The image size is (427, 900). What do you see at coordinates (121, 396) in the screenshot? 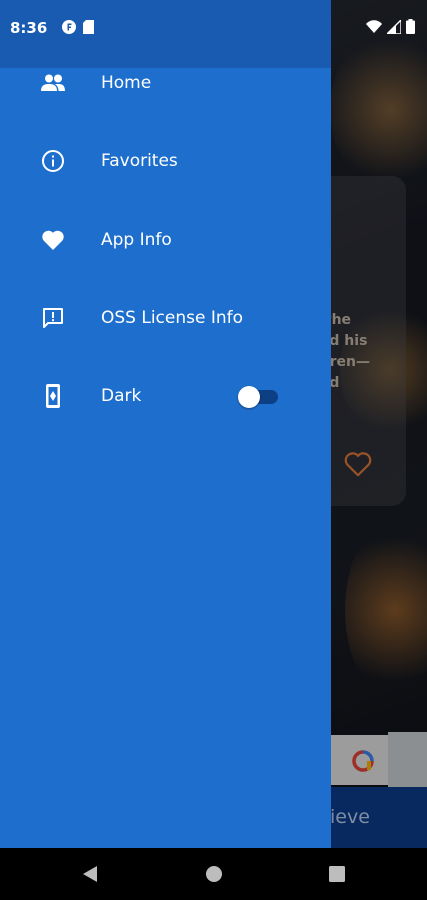
I see `drawer-item-label: Dark` at bounding box center [121, 396].